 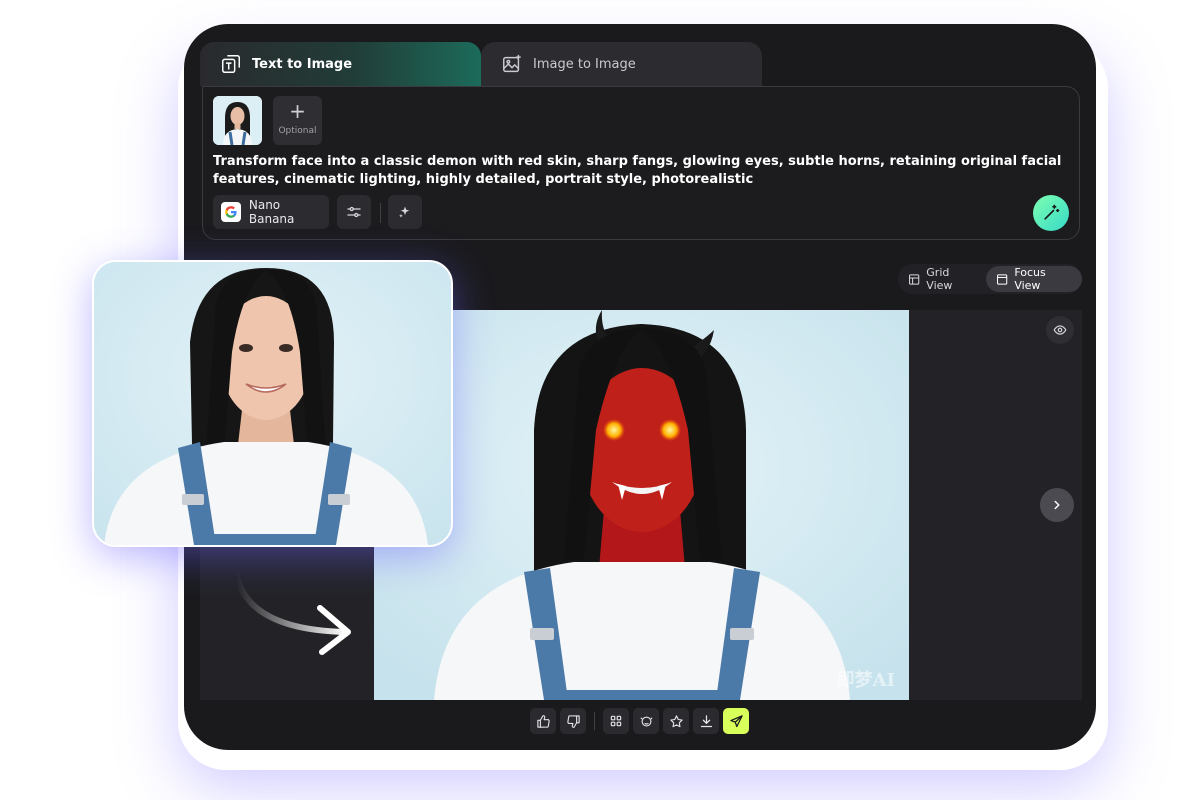 I want to click on face-swap-icon, so click(x=646, y=721).